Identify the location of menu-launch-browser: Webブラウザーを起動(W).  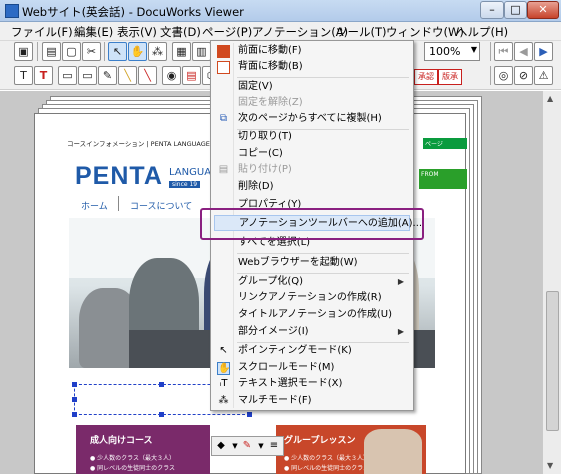
(312, 263).